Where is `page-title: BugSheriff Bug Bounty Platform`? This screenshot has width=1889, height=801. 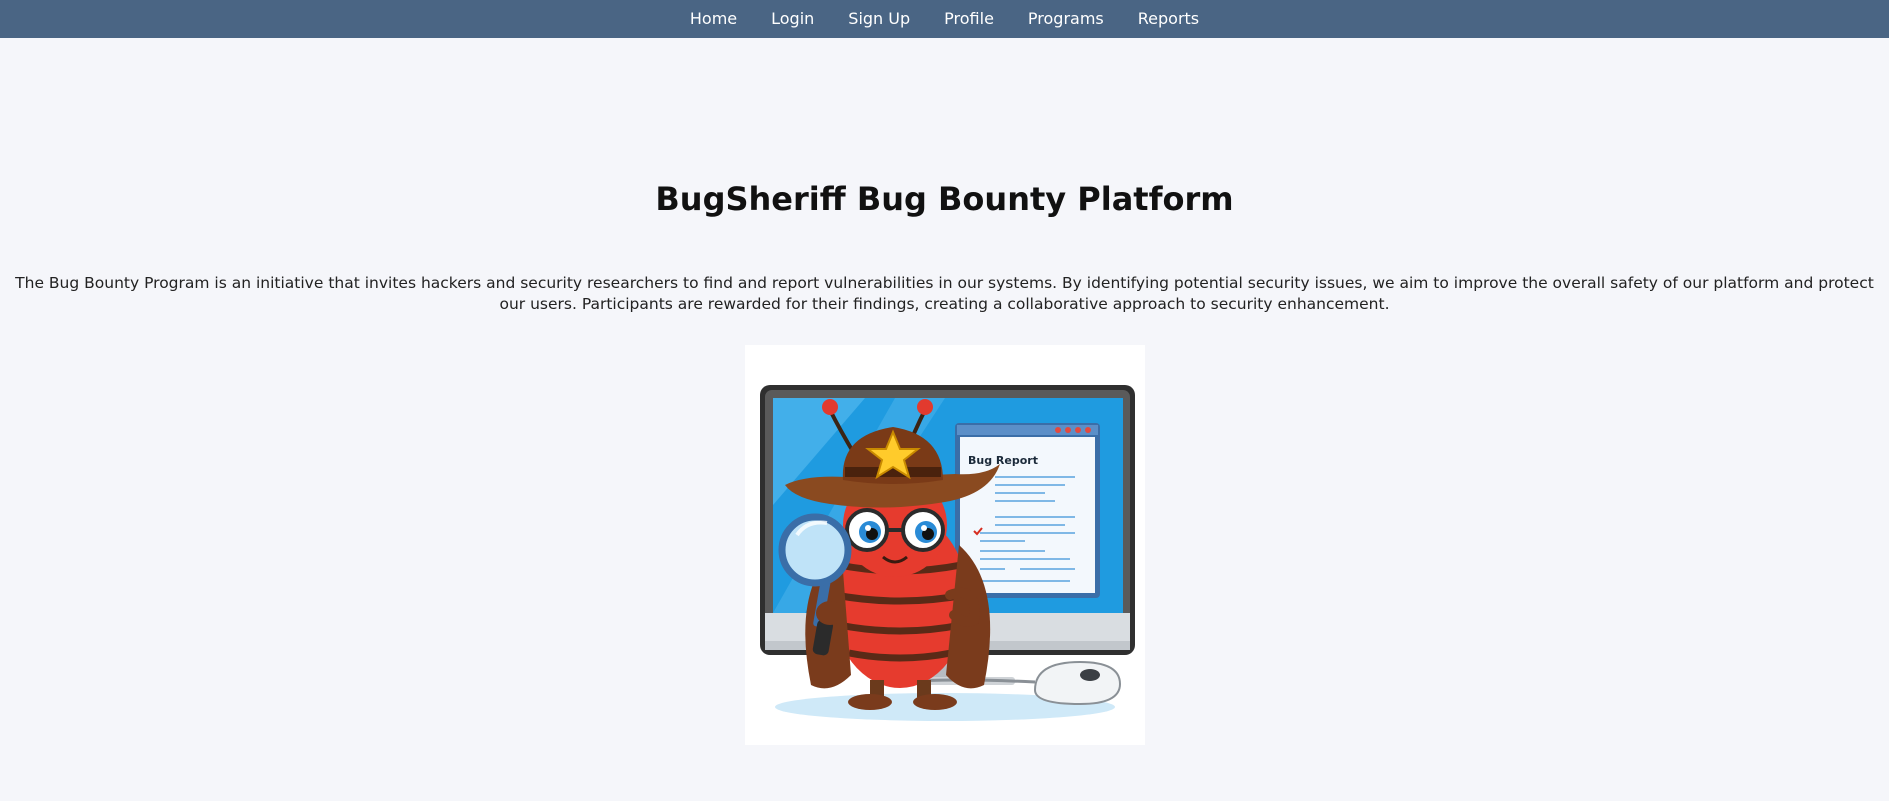
page-title: BugSheriff Bug Bounty Platform is located at coordinates (944, 199).